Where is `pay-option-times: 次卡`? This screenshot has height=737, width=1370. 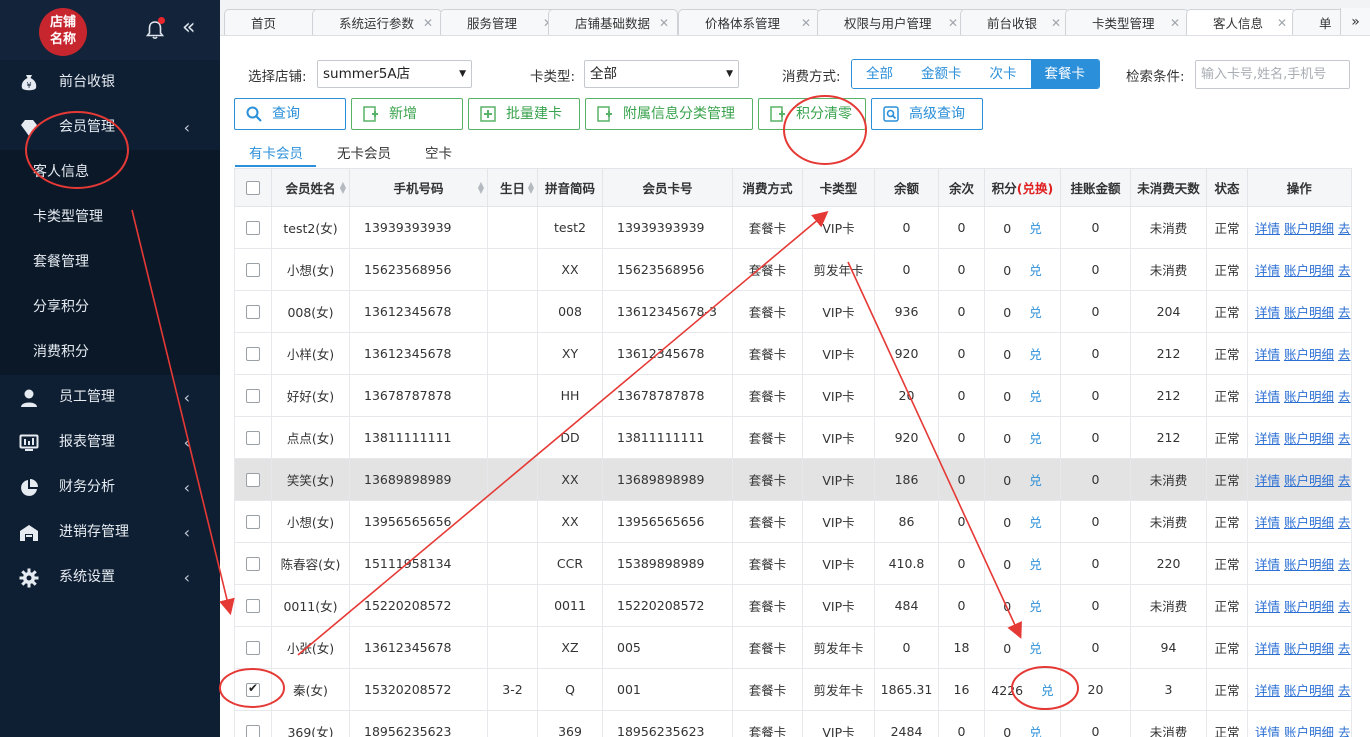 pay-option-times: 次卡 is located at coordinates (1003, 74).